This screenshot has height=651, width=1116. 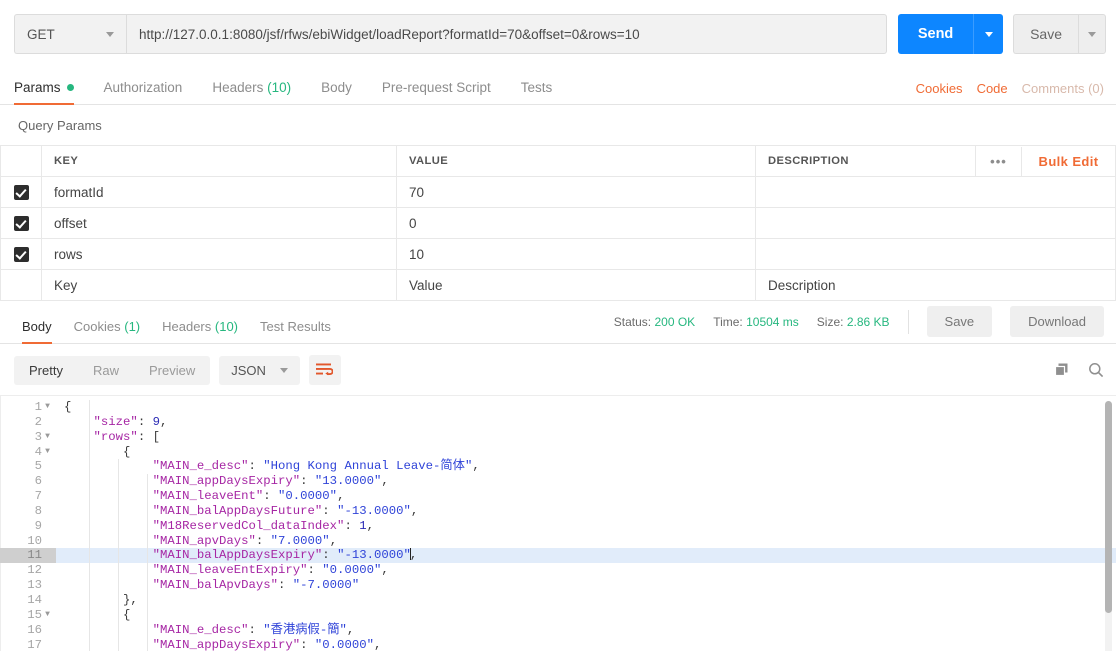 I want to click on tab-body: Body, so click(x=336, y=92).